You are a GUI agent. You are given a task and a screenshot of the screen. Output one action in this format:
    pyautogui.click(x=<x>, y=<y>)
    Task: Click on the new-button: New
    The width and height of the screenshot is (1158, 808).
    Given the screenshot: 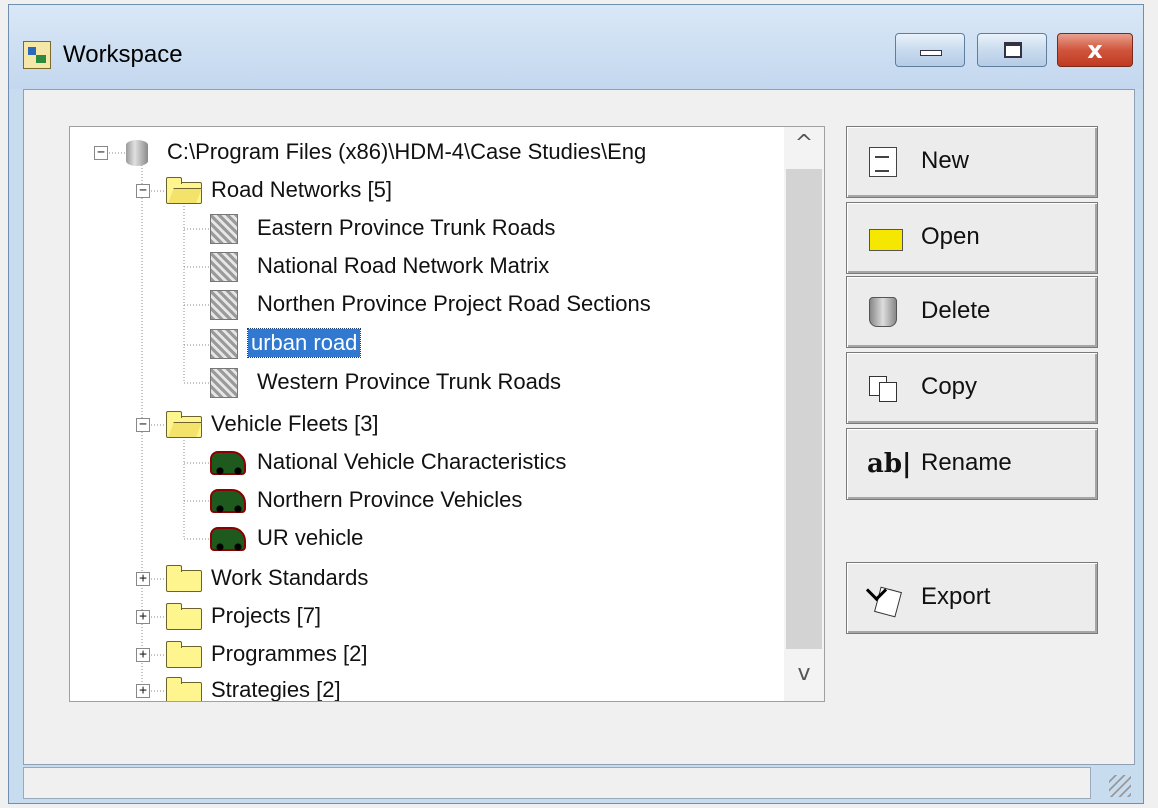 What is the action you would take?
    pyautogui.click(x=972, y=162)
    